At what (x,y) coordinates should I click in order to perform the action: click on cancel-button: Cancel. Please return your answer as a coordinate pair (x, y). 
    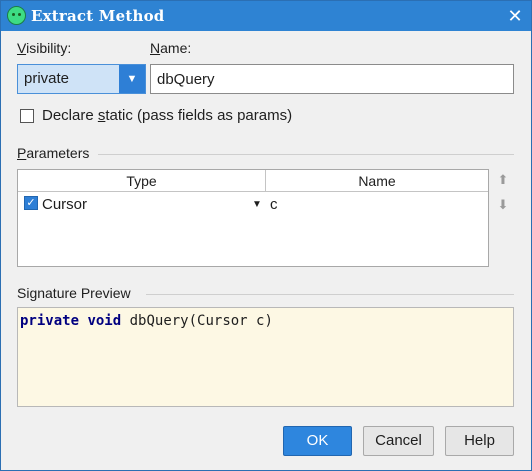
    Looking at the image, I should click on (398, 441).